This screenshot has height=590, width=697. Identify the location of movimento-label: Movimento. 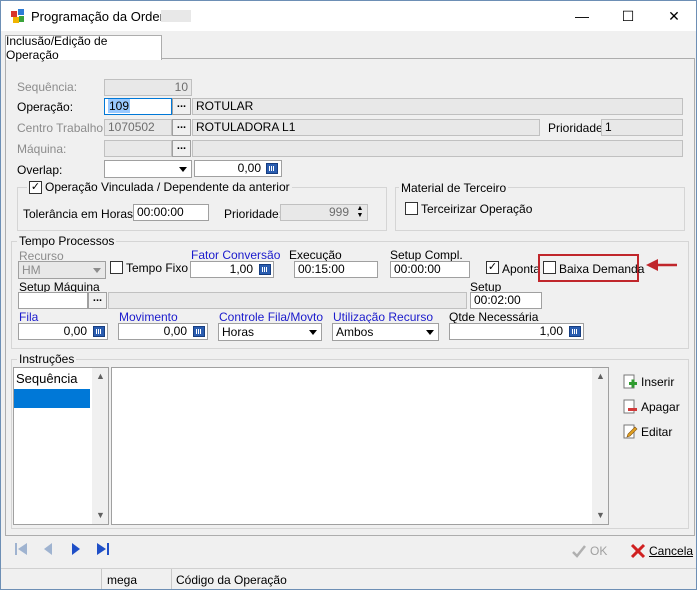
(148, 317).